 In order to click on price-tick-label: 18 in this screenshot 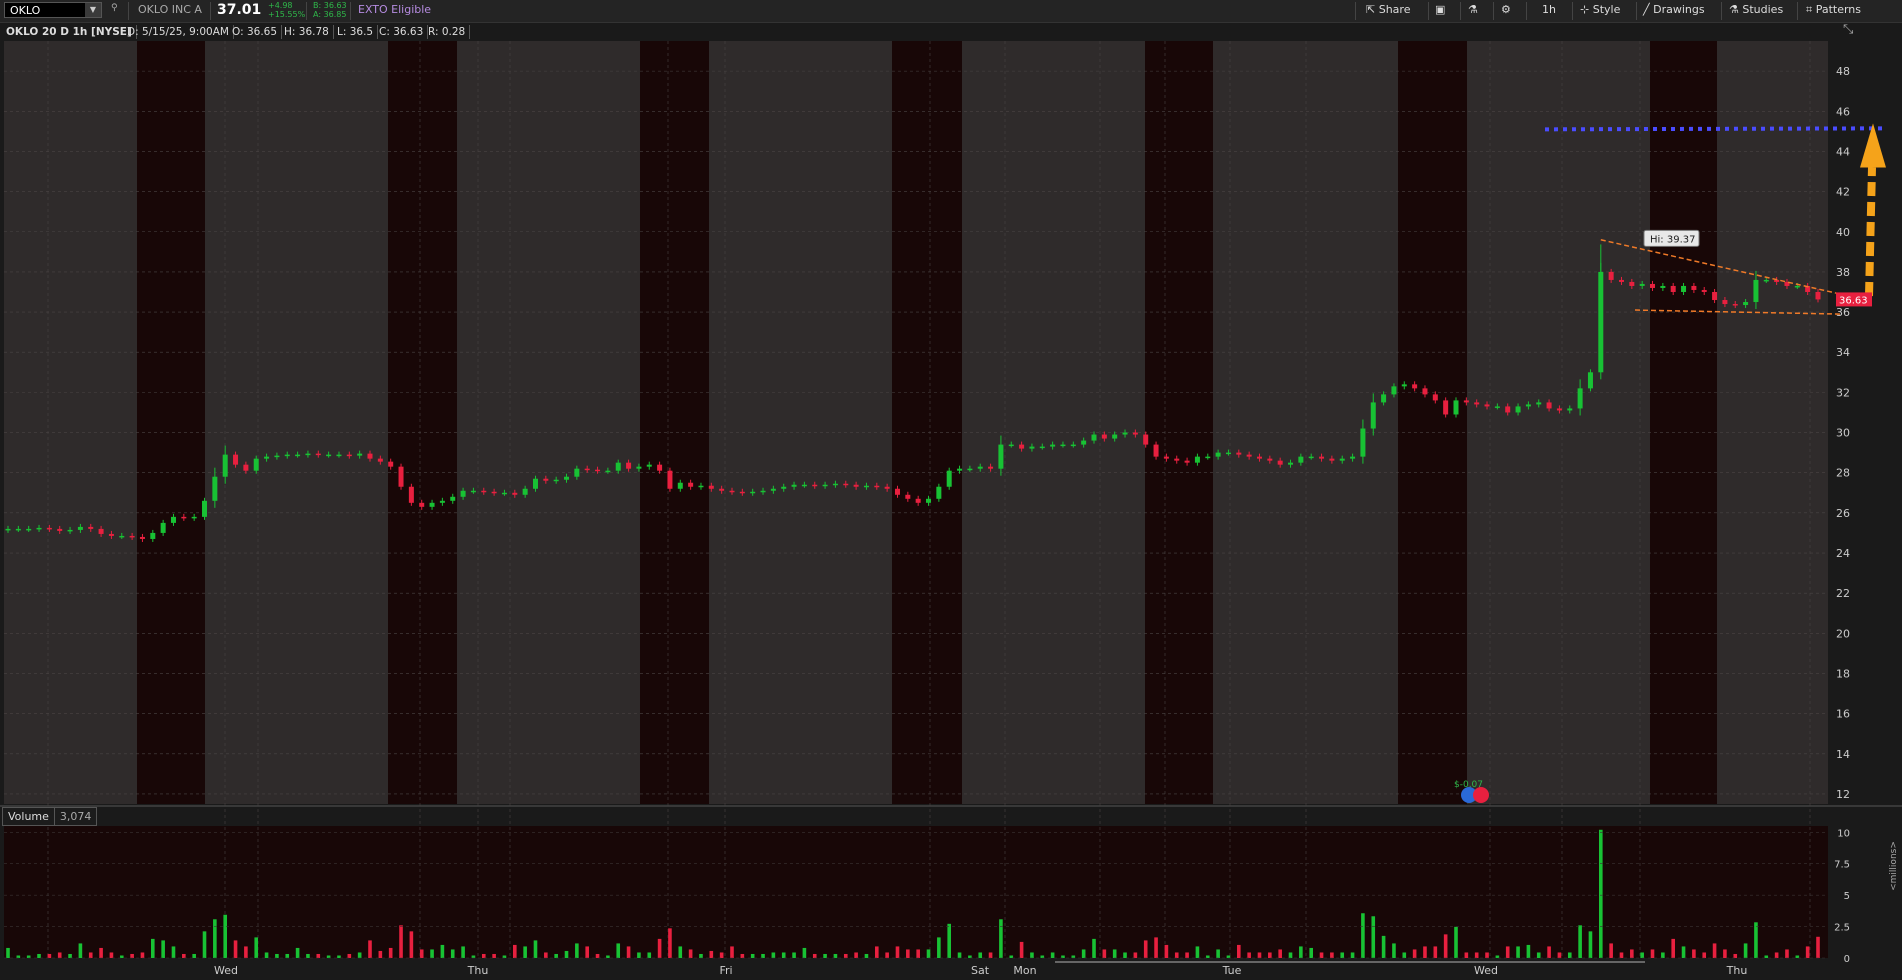, I will do `click(1843, 673)`.